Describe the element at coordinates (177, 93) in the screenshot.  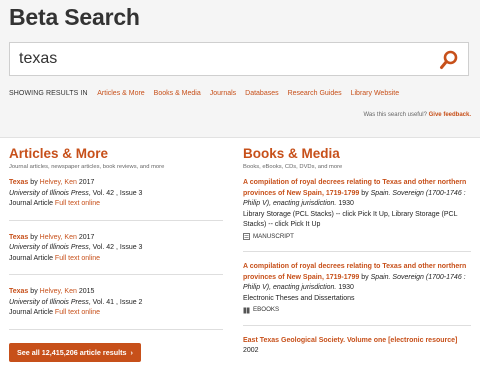
I see `scope-link-books: Books & Media` at that location.